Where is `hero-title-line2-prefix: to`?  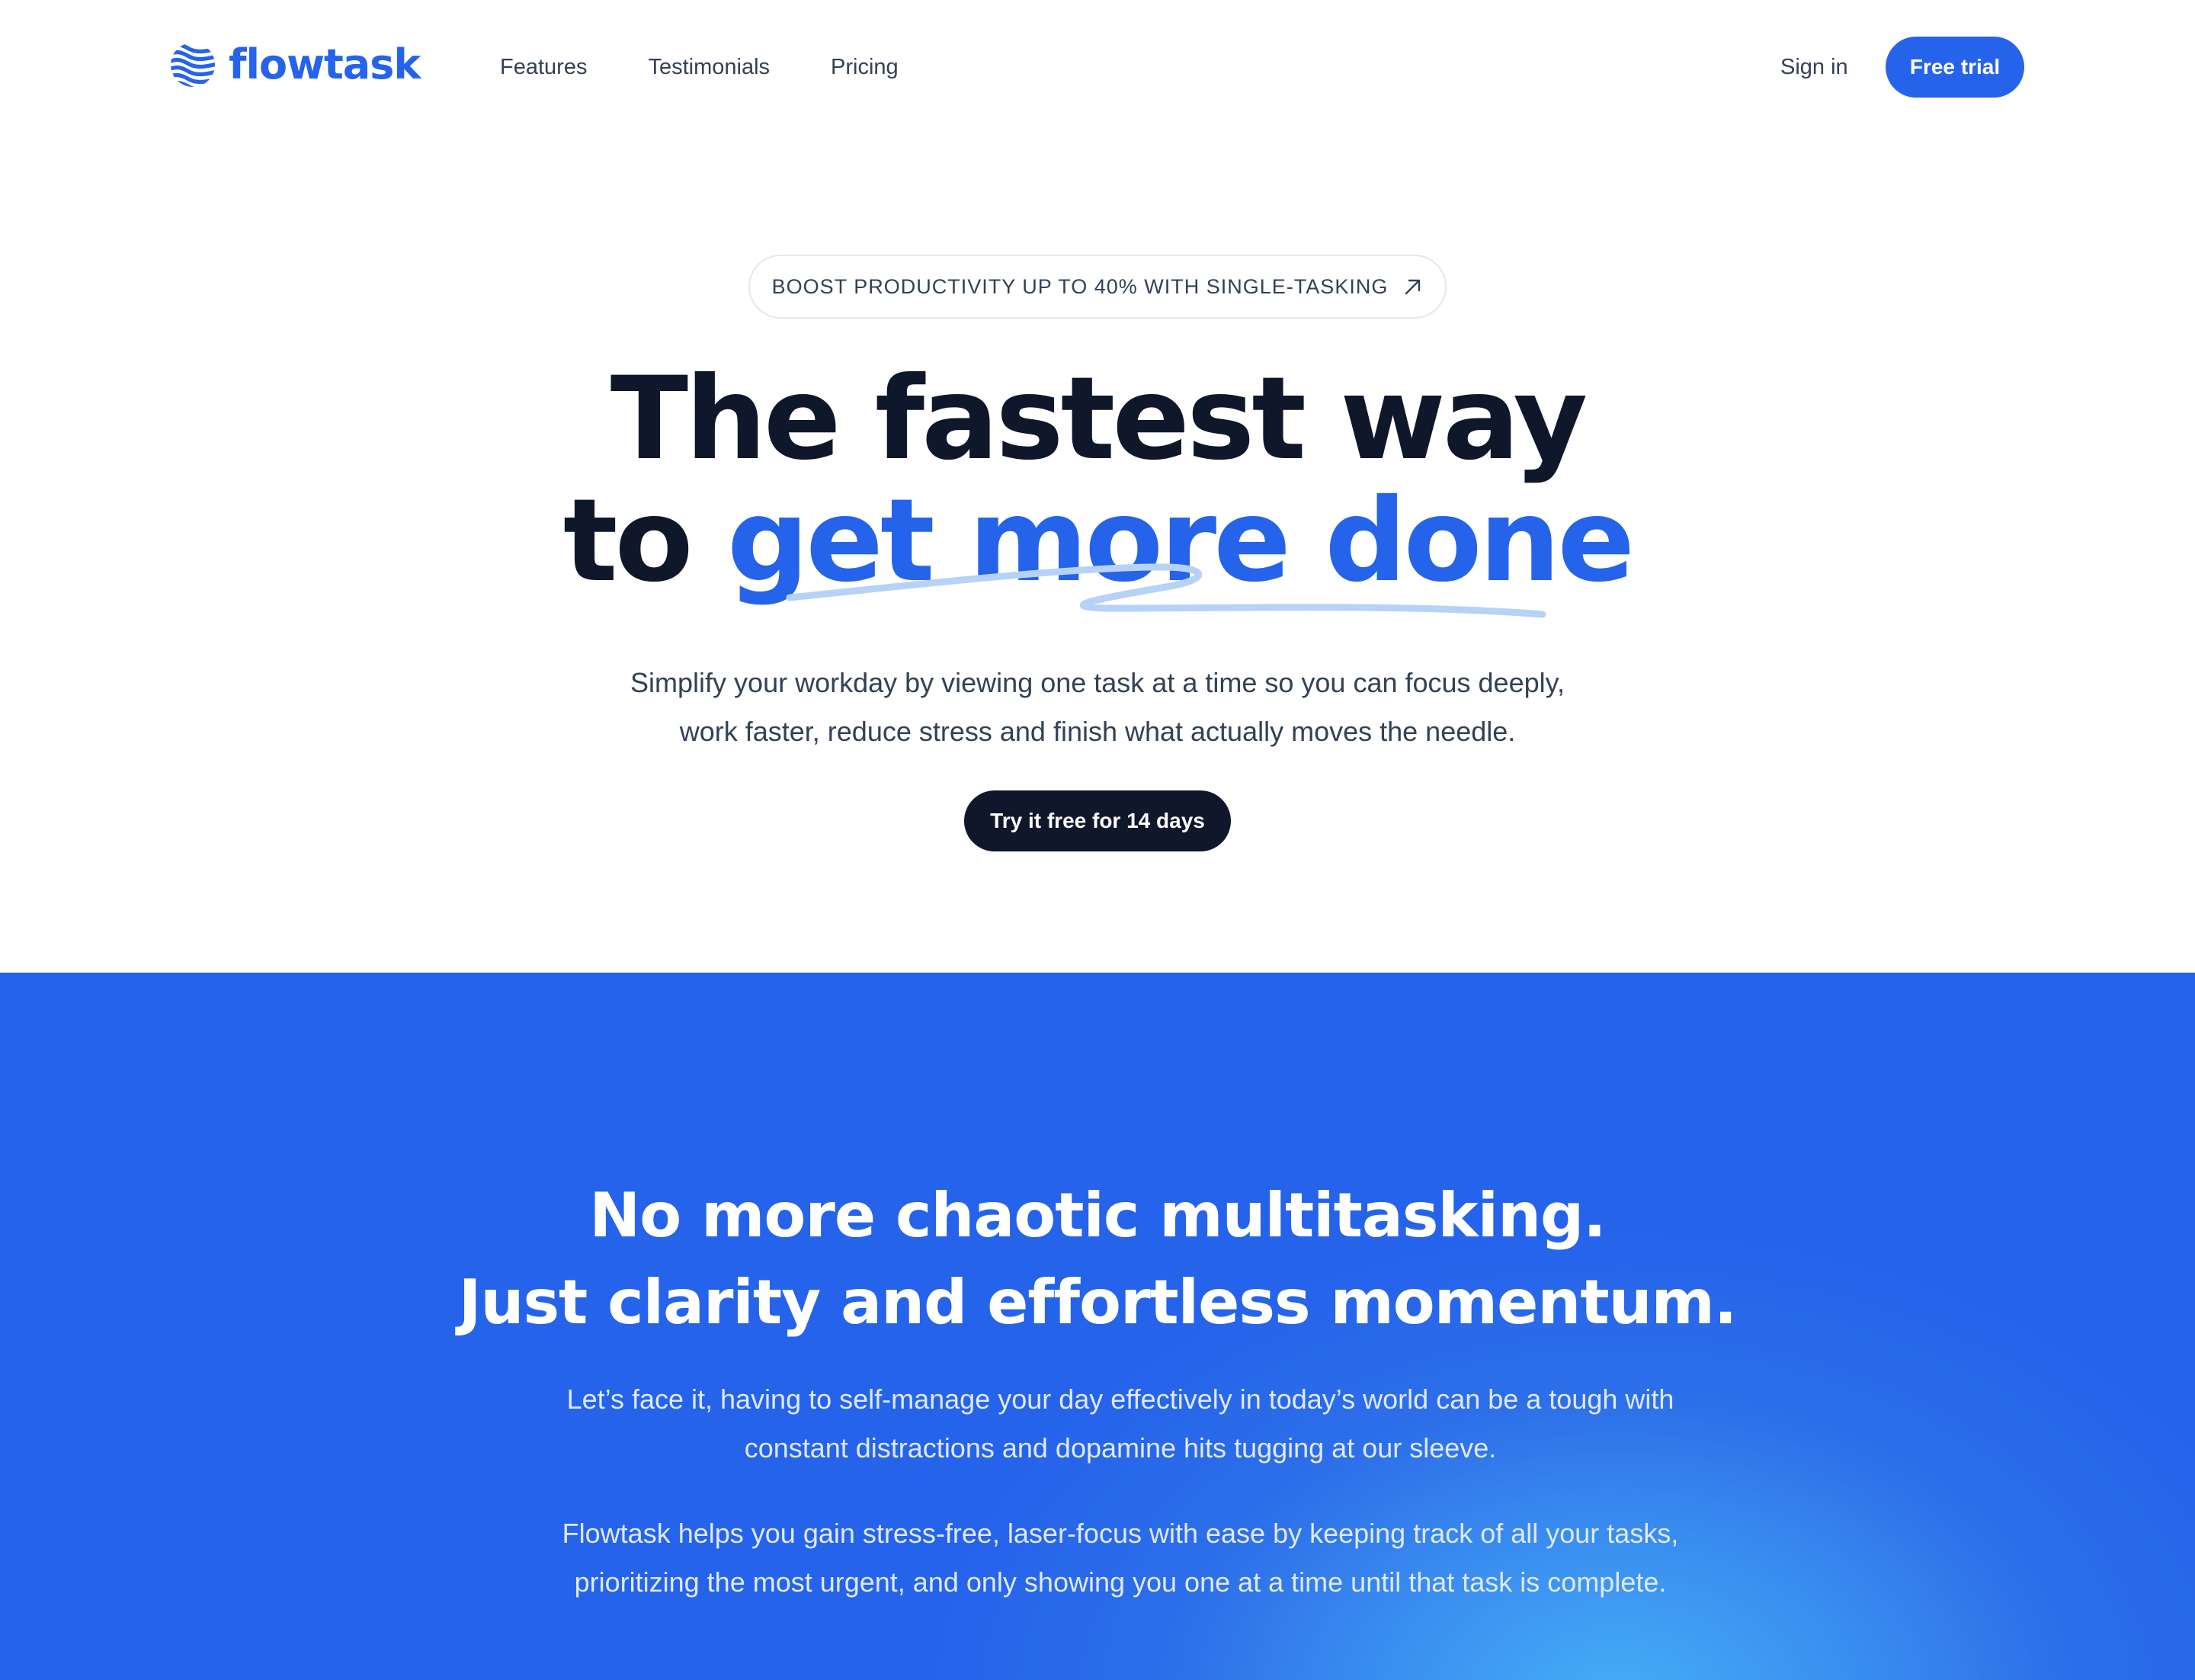
hero-title-line2-prefix: to is located at coordinates (644, 541).